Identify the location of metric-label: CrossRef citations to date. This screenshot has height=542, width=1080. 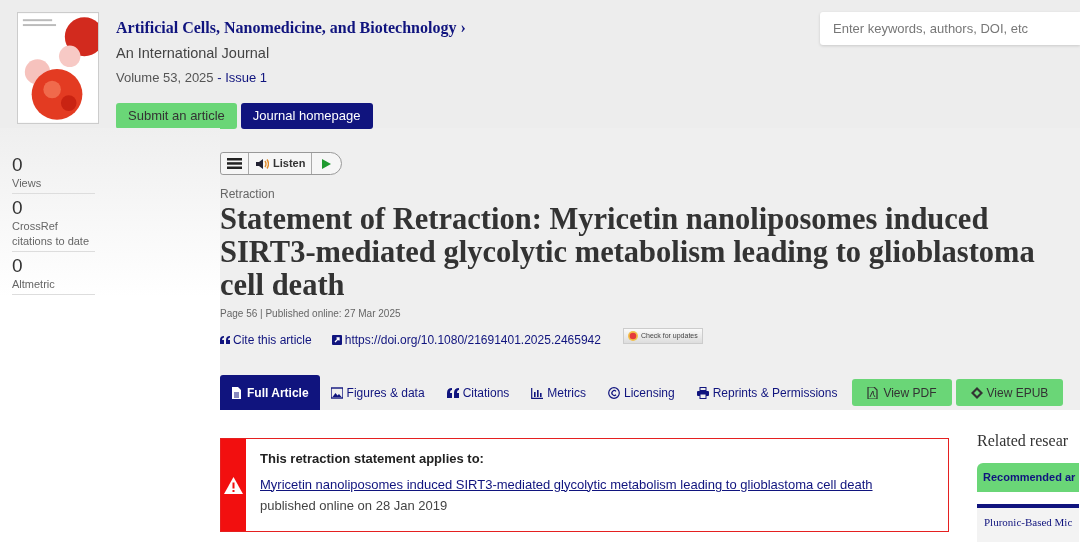
(51, 234).